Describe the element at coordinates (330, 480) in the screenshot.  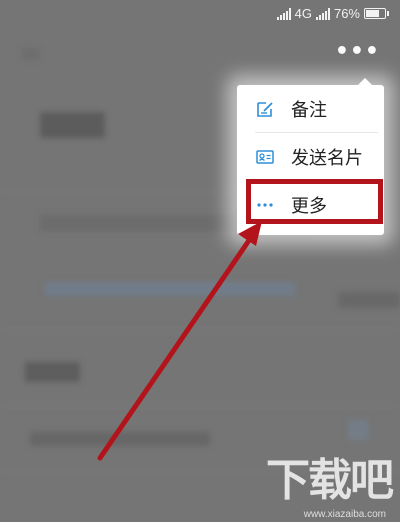
I see `watermark-logo: 下载吧` at that location.